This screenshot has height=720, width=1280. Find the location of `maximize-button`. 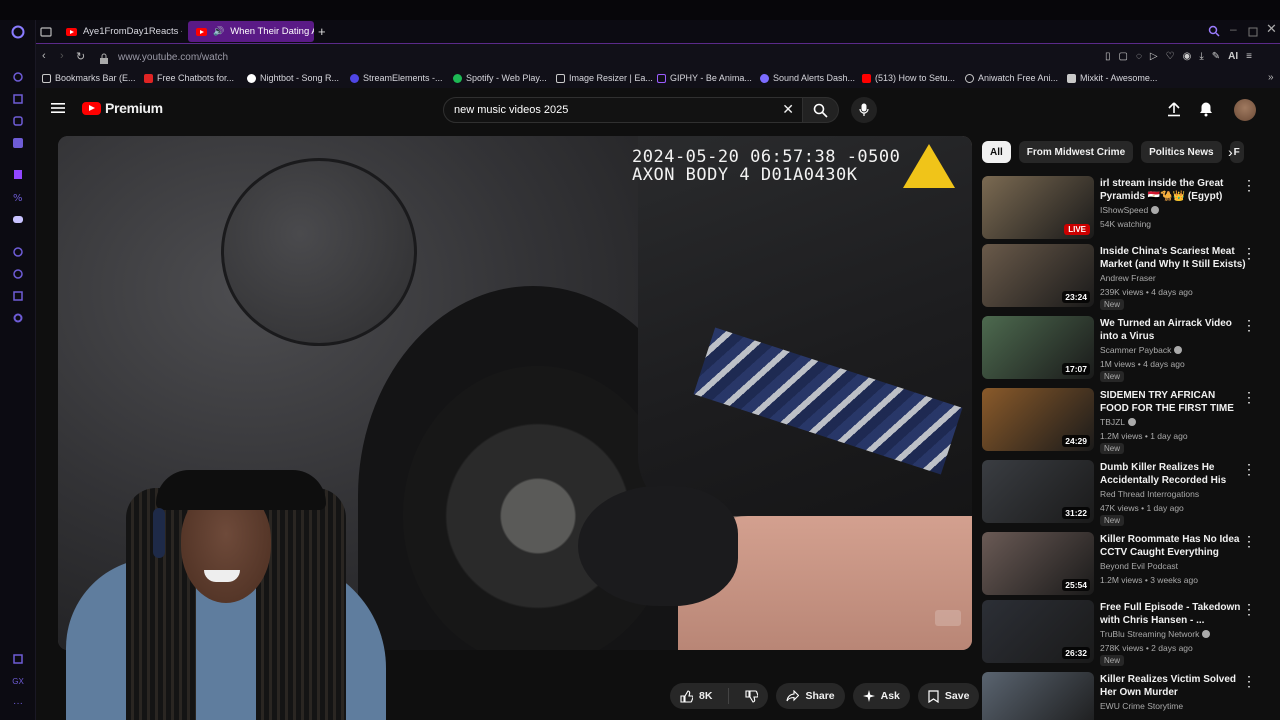

maximize-button is located at coordinates (1253, 33).